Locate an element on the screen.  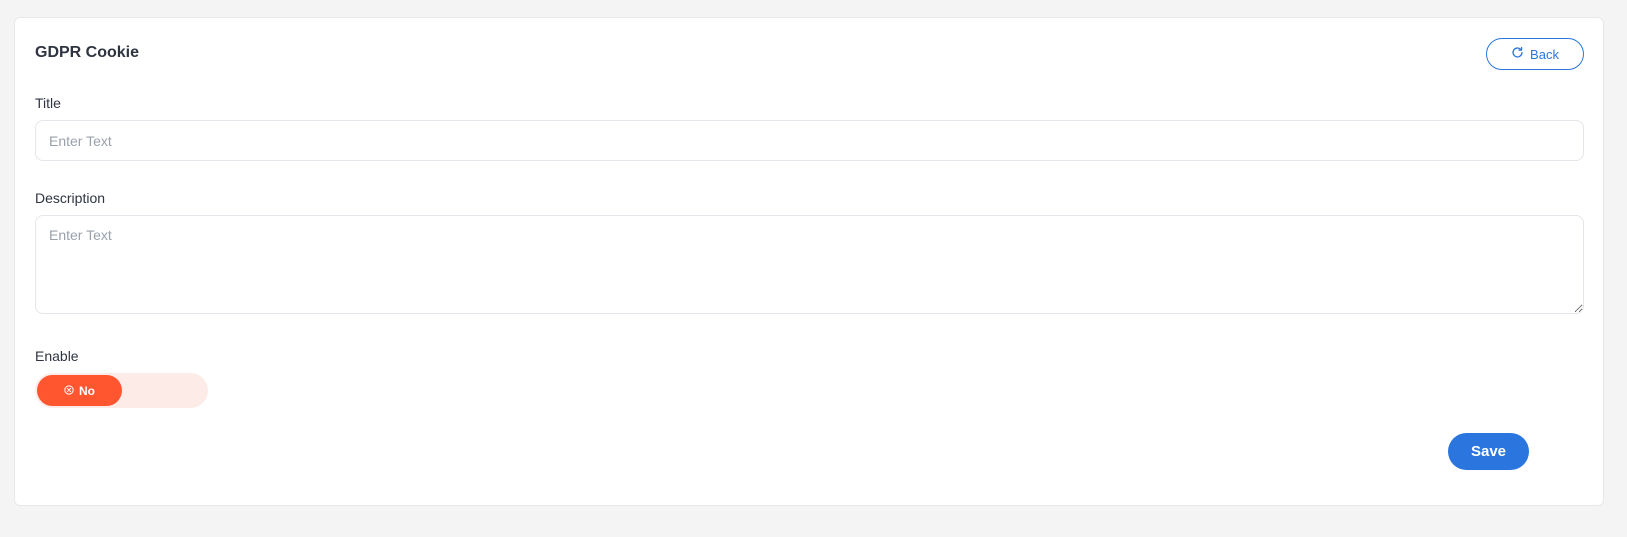
enable-toggle-knob: No is located at coordinates (79, 390).